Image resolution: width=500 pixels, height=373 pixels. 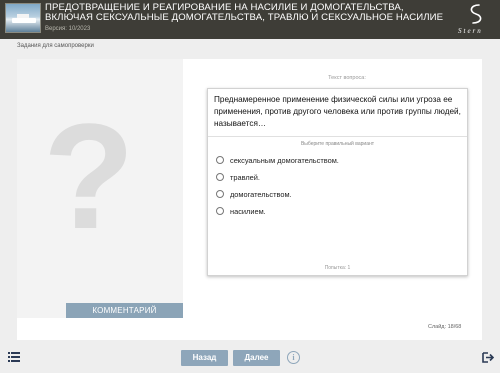 What do you see at coordinates (248, 211) in the screenshot?
I see `answer-option-label: насилием.` at bounding box center [248, 211].